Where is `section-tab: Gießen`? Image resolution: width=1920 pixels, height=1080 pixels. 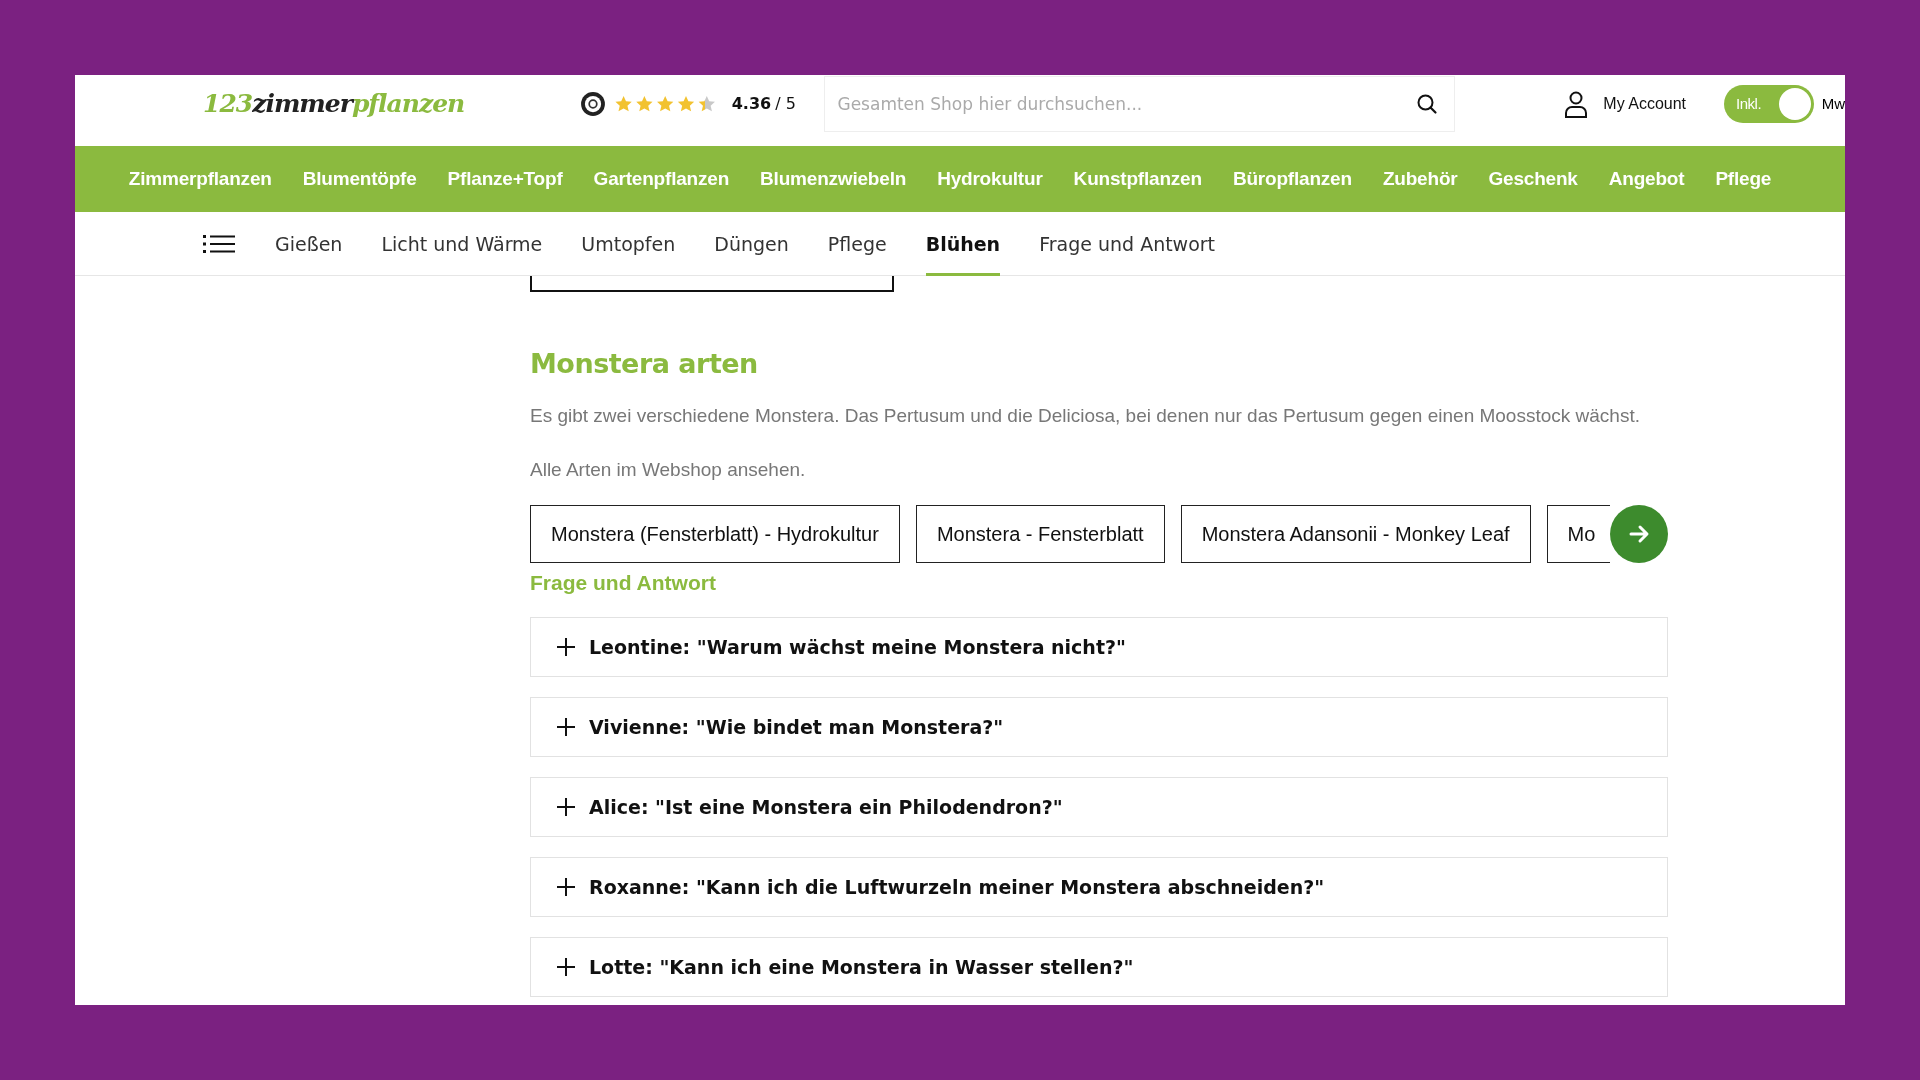
section-tab: Gießen is located at coordinates (309, 243).